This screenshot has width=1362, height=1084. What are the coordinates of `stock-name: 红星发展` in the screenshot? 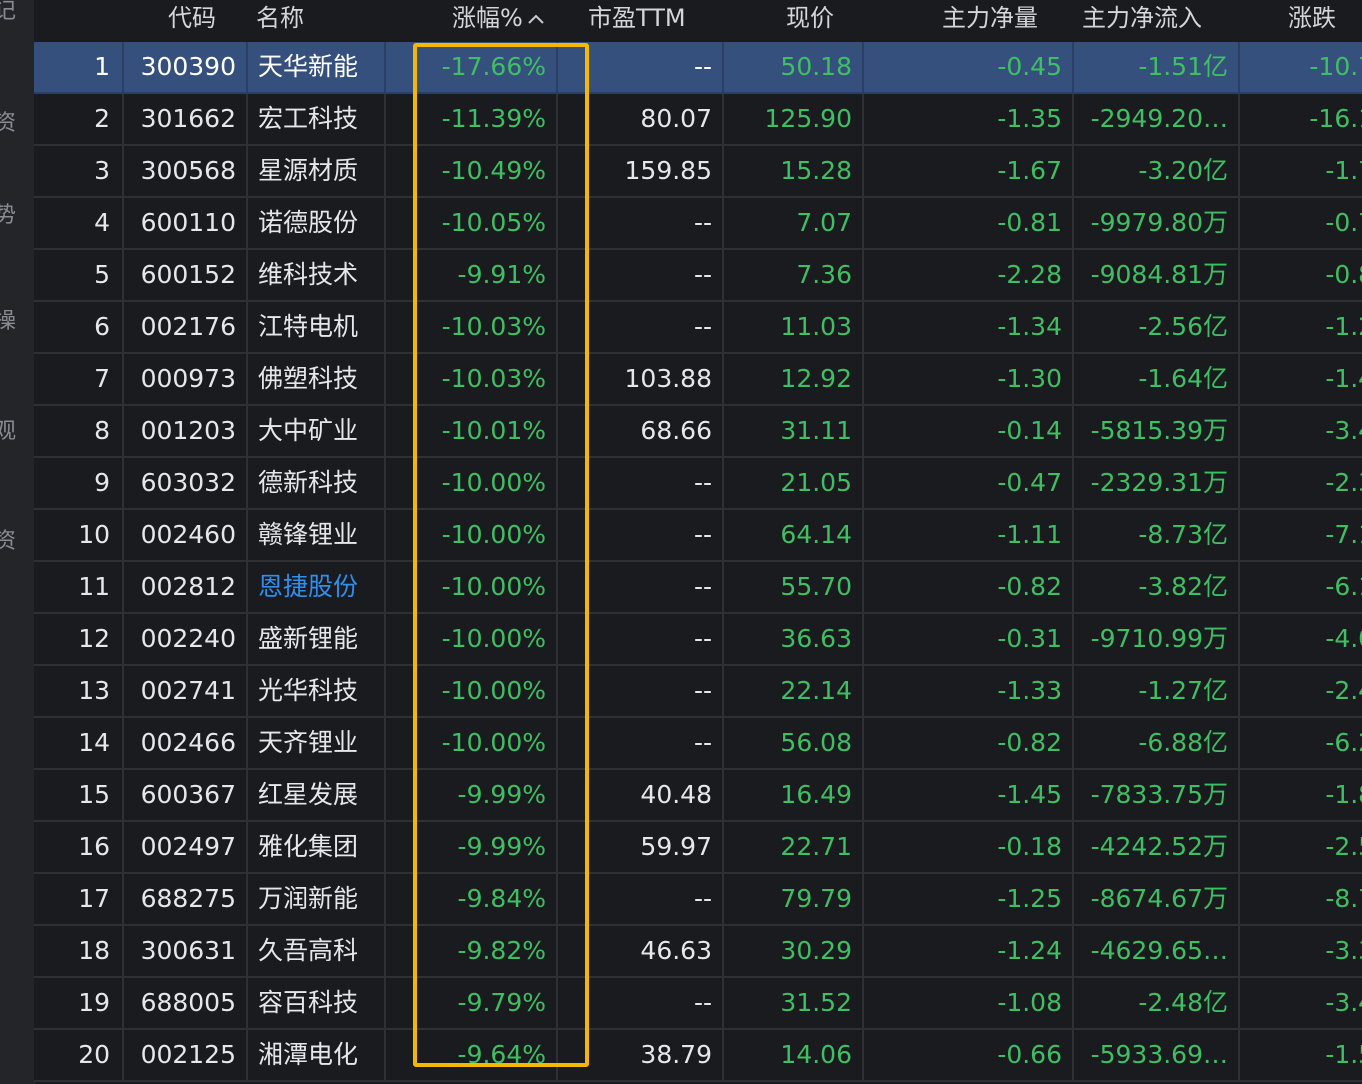 It's located at (308, 794).